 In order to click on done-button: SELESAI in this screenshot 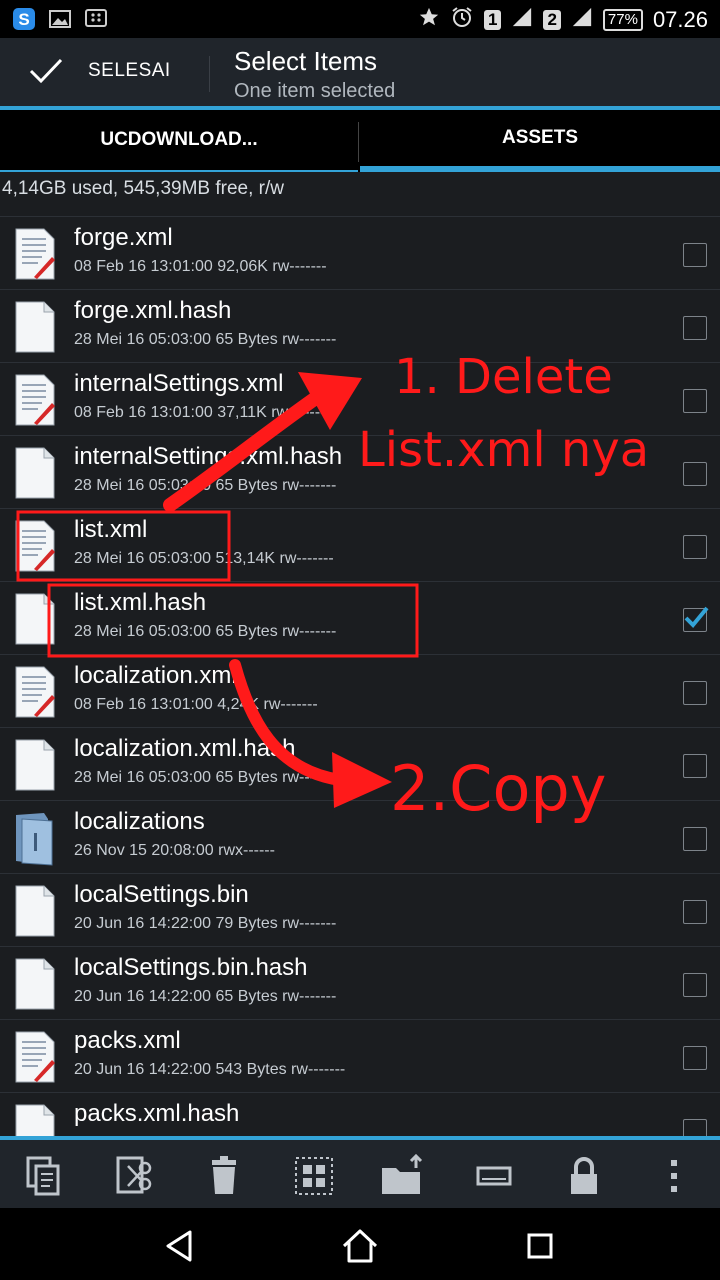, I will do `click(99, 71)`.